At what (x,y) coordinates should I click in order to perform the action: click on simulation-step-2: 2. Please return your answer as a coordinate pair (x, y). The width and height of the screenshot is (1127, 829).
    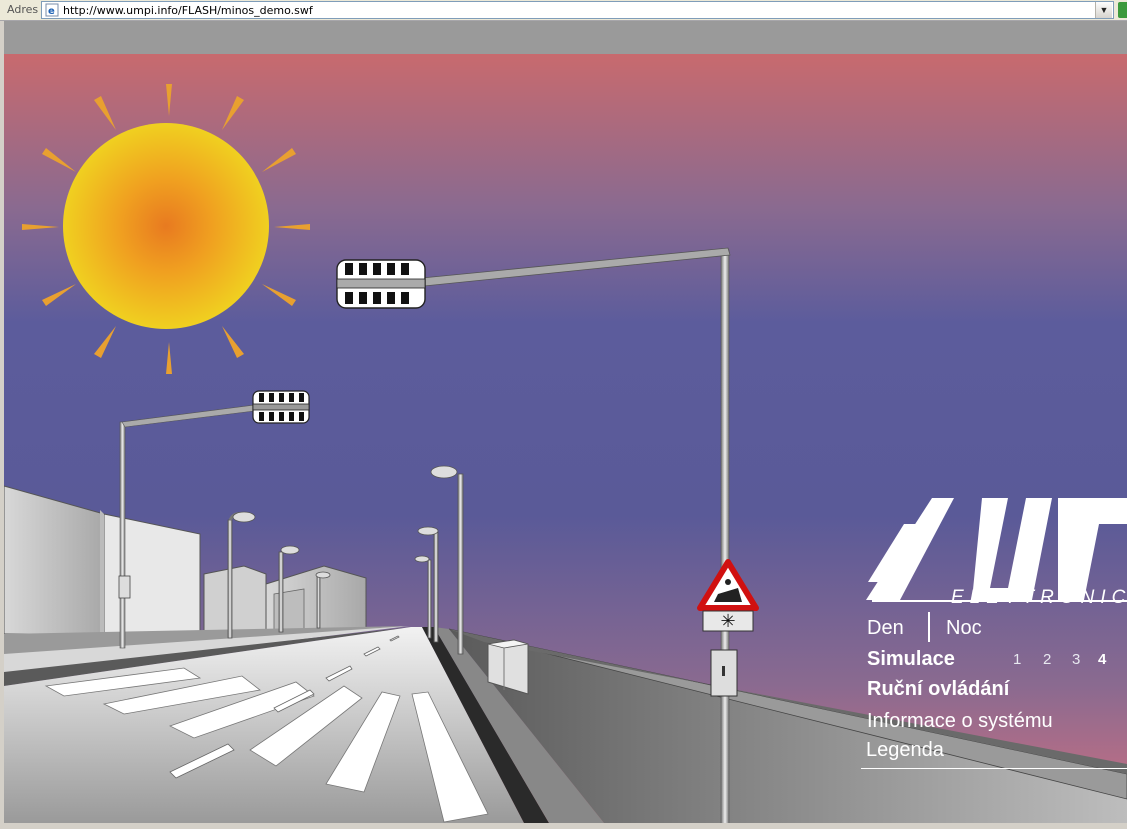
    Looking at the image, I should click on (1047, 659).